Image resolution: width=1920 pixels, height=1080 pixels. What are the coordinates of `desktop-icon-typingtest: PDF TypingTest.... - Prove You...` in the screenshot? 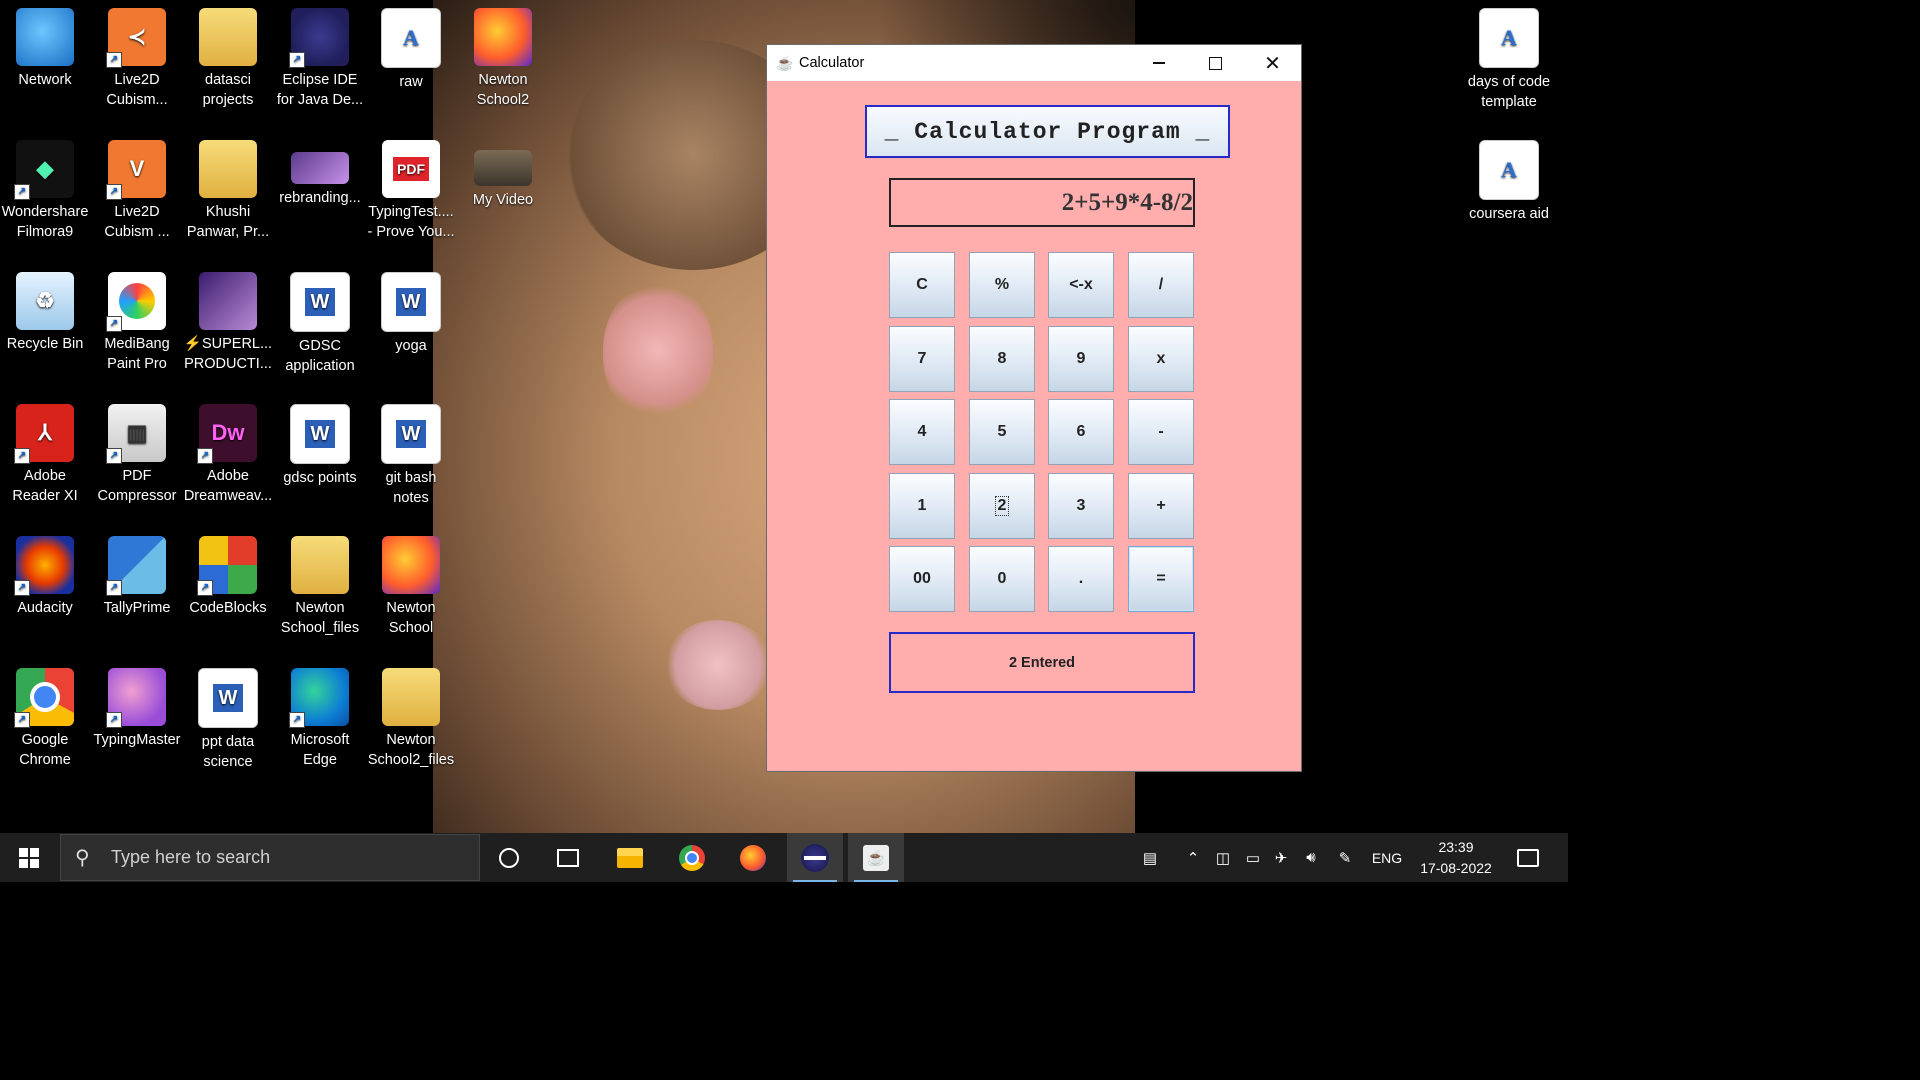 It's located at (411, 187).